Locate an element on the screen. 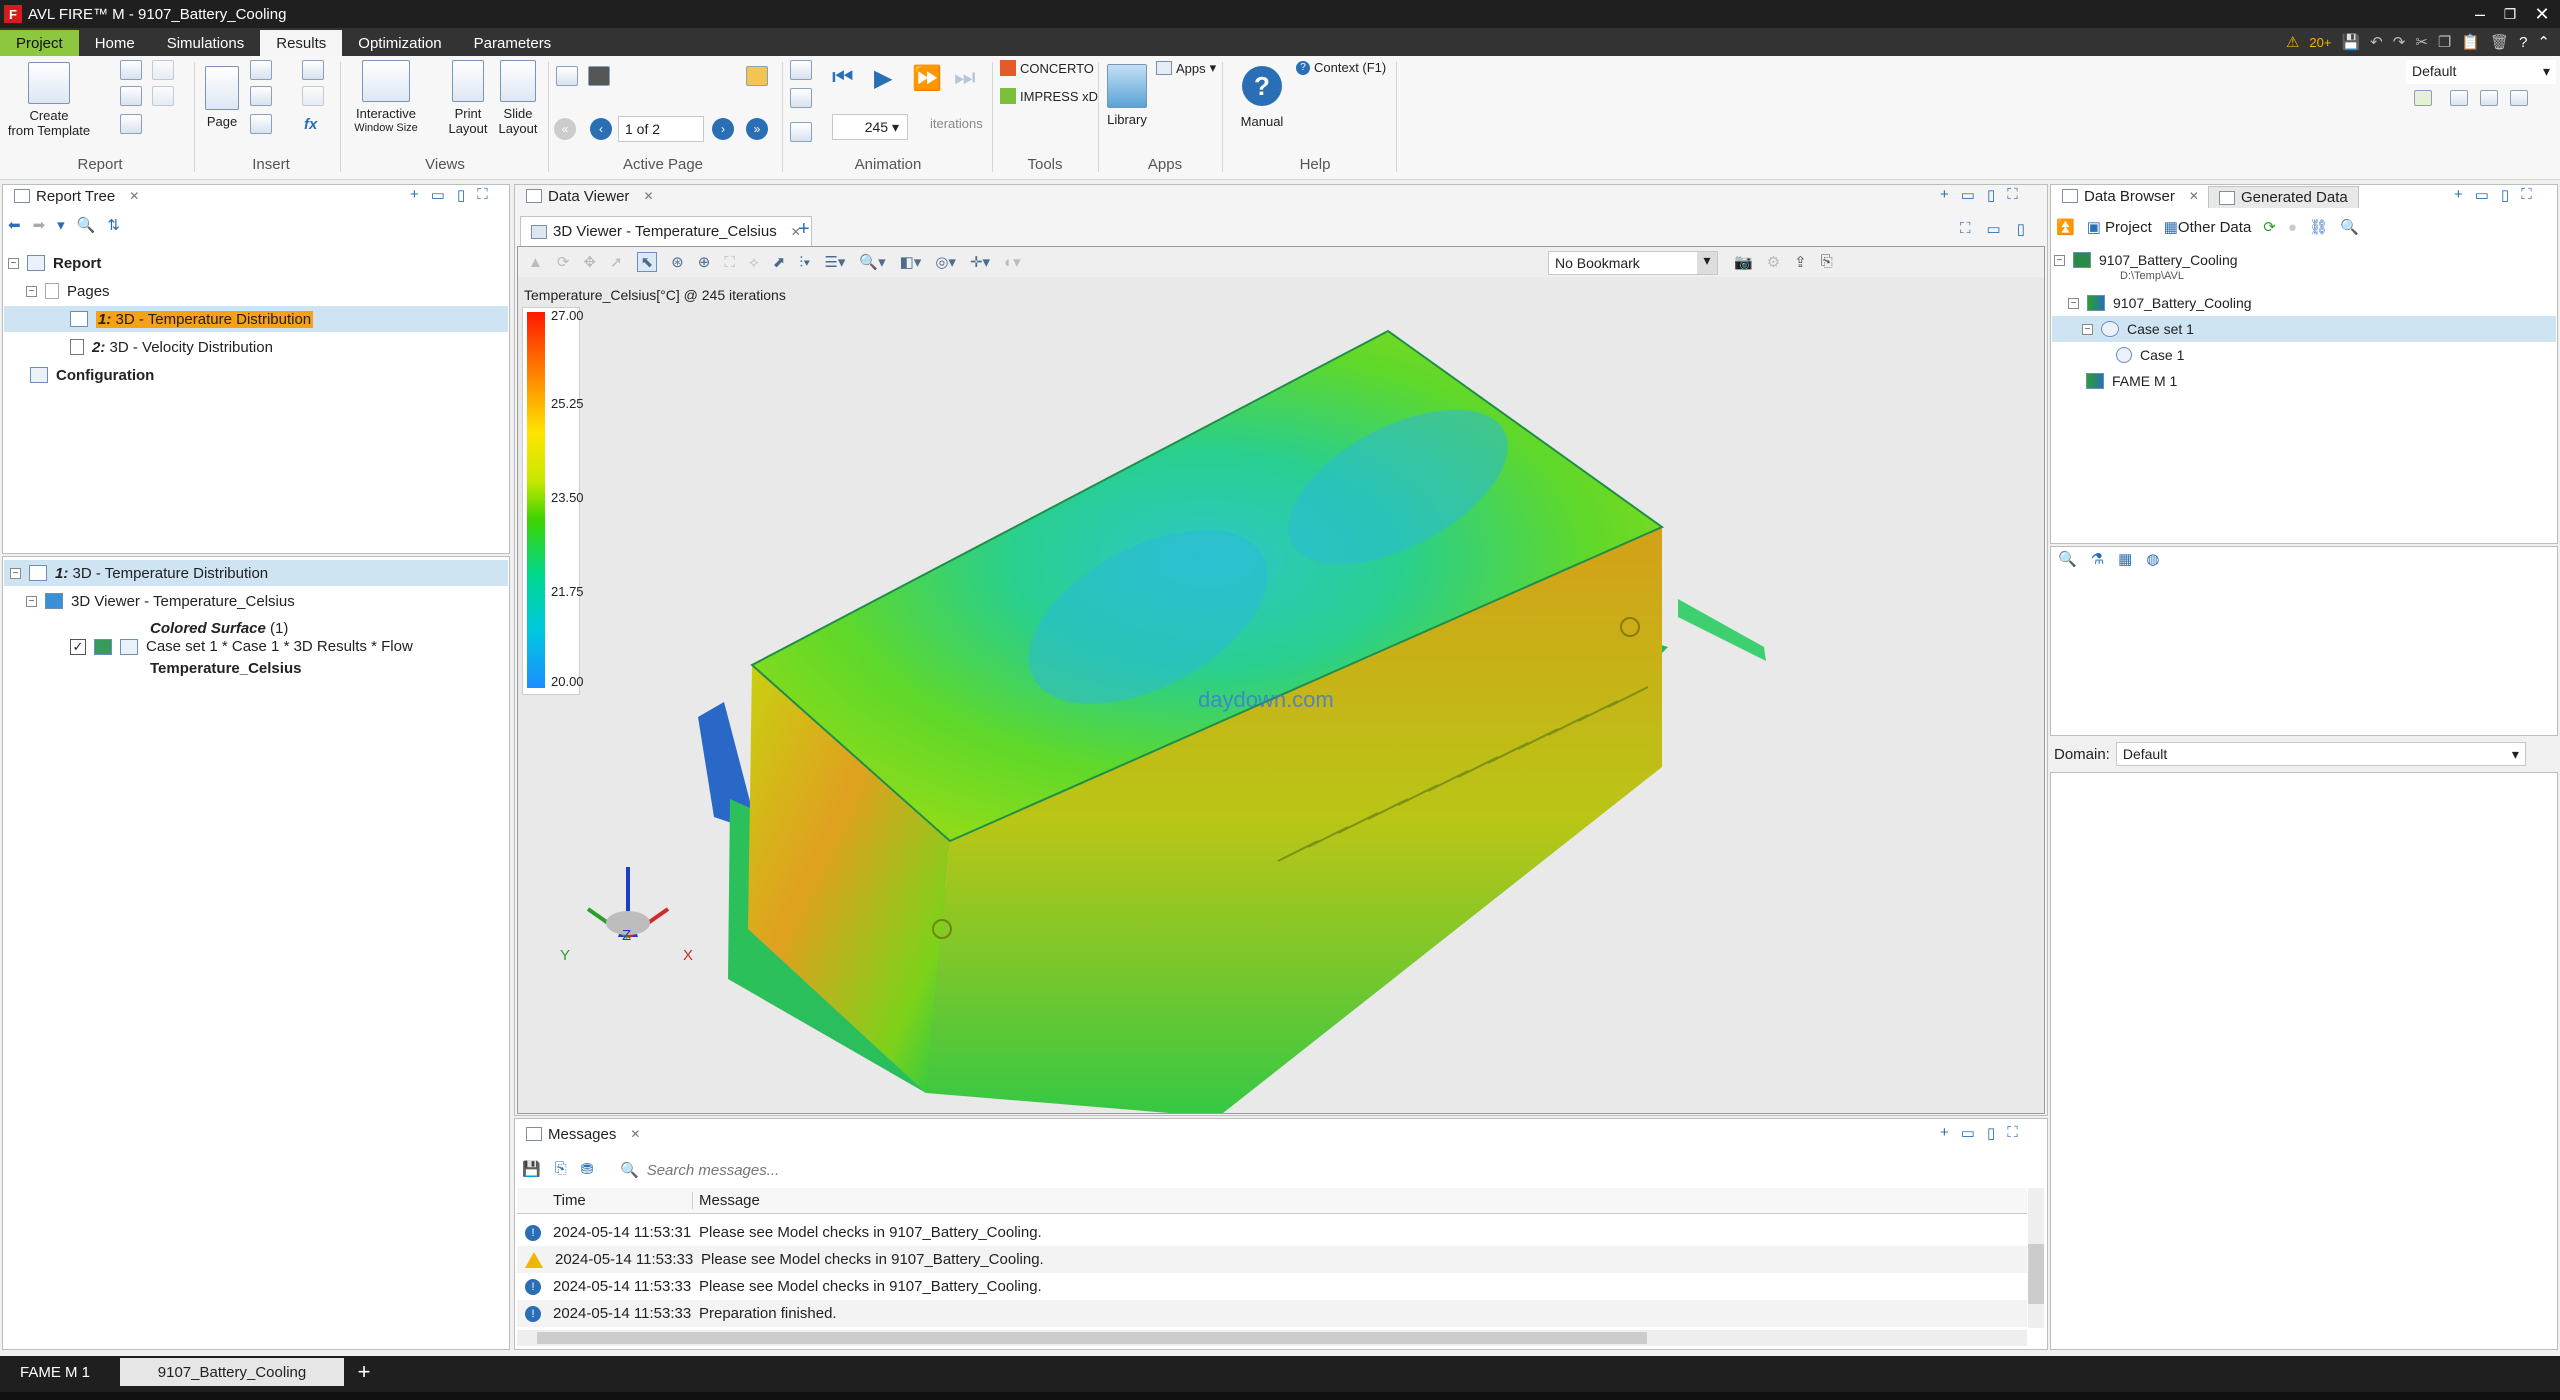 This screenshot has width=2560, height=1400. browser-root: − 9107_Battery_Cooling is located at coordinates (2146, 260).